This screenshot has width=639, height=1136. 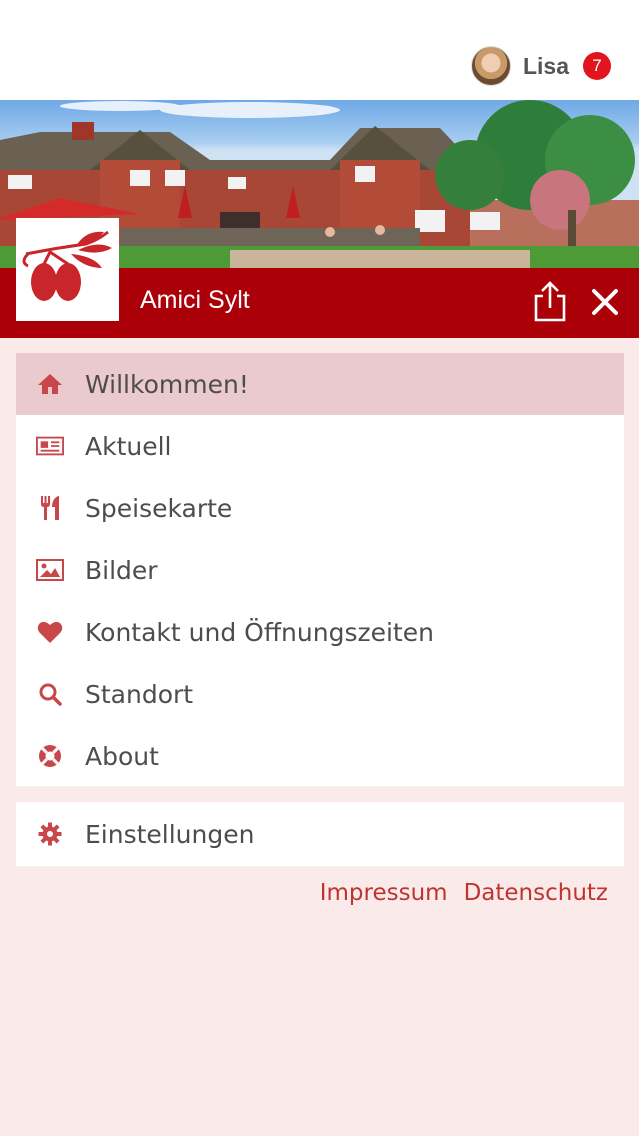 I want to click on menu-item-label: Speisekarte, so click(x=159, y=508).